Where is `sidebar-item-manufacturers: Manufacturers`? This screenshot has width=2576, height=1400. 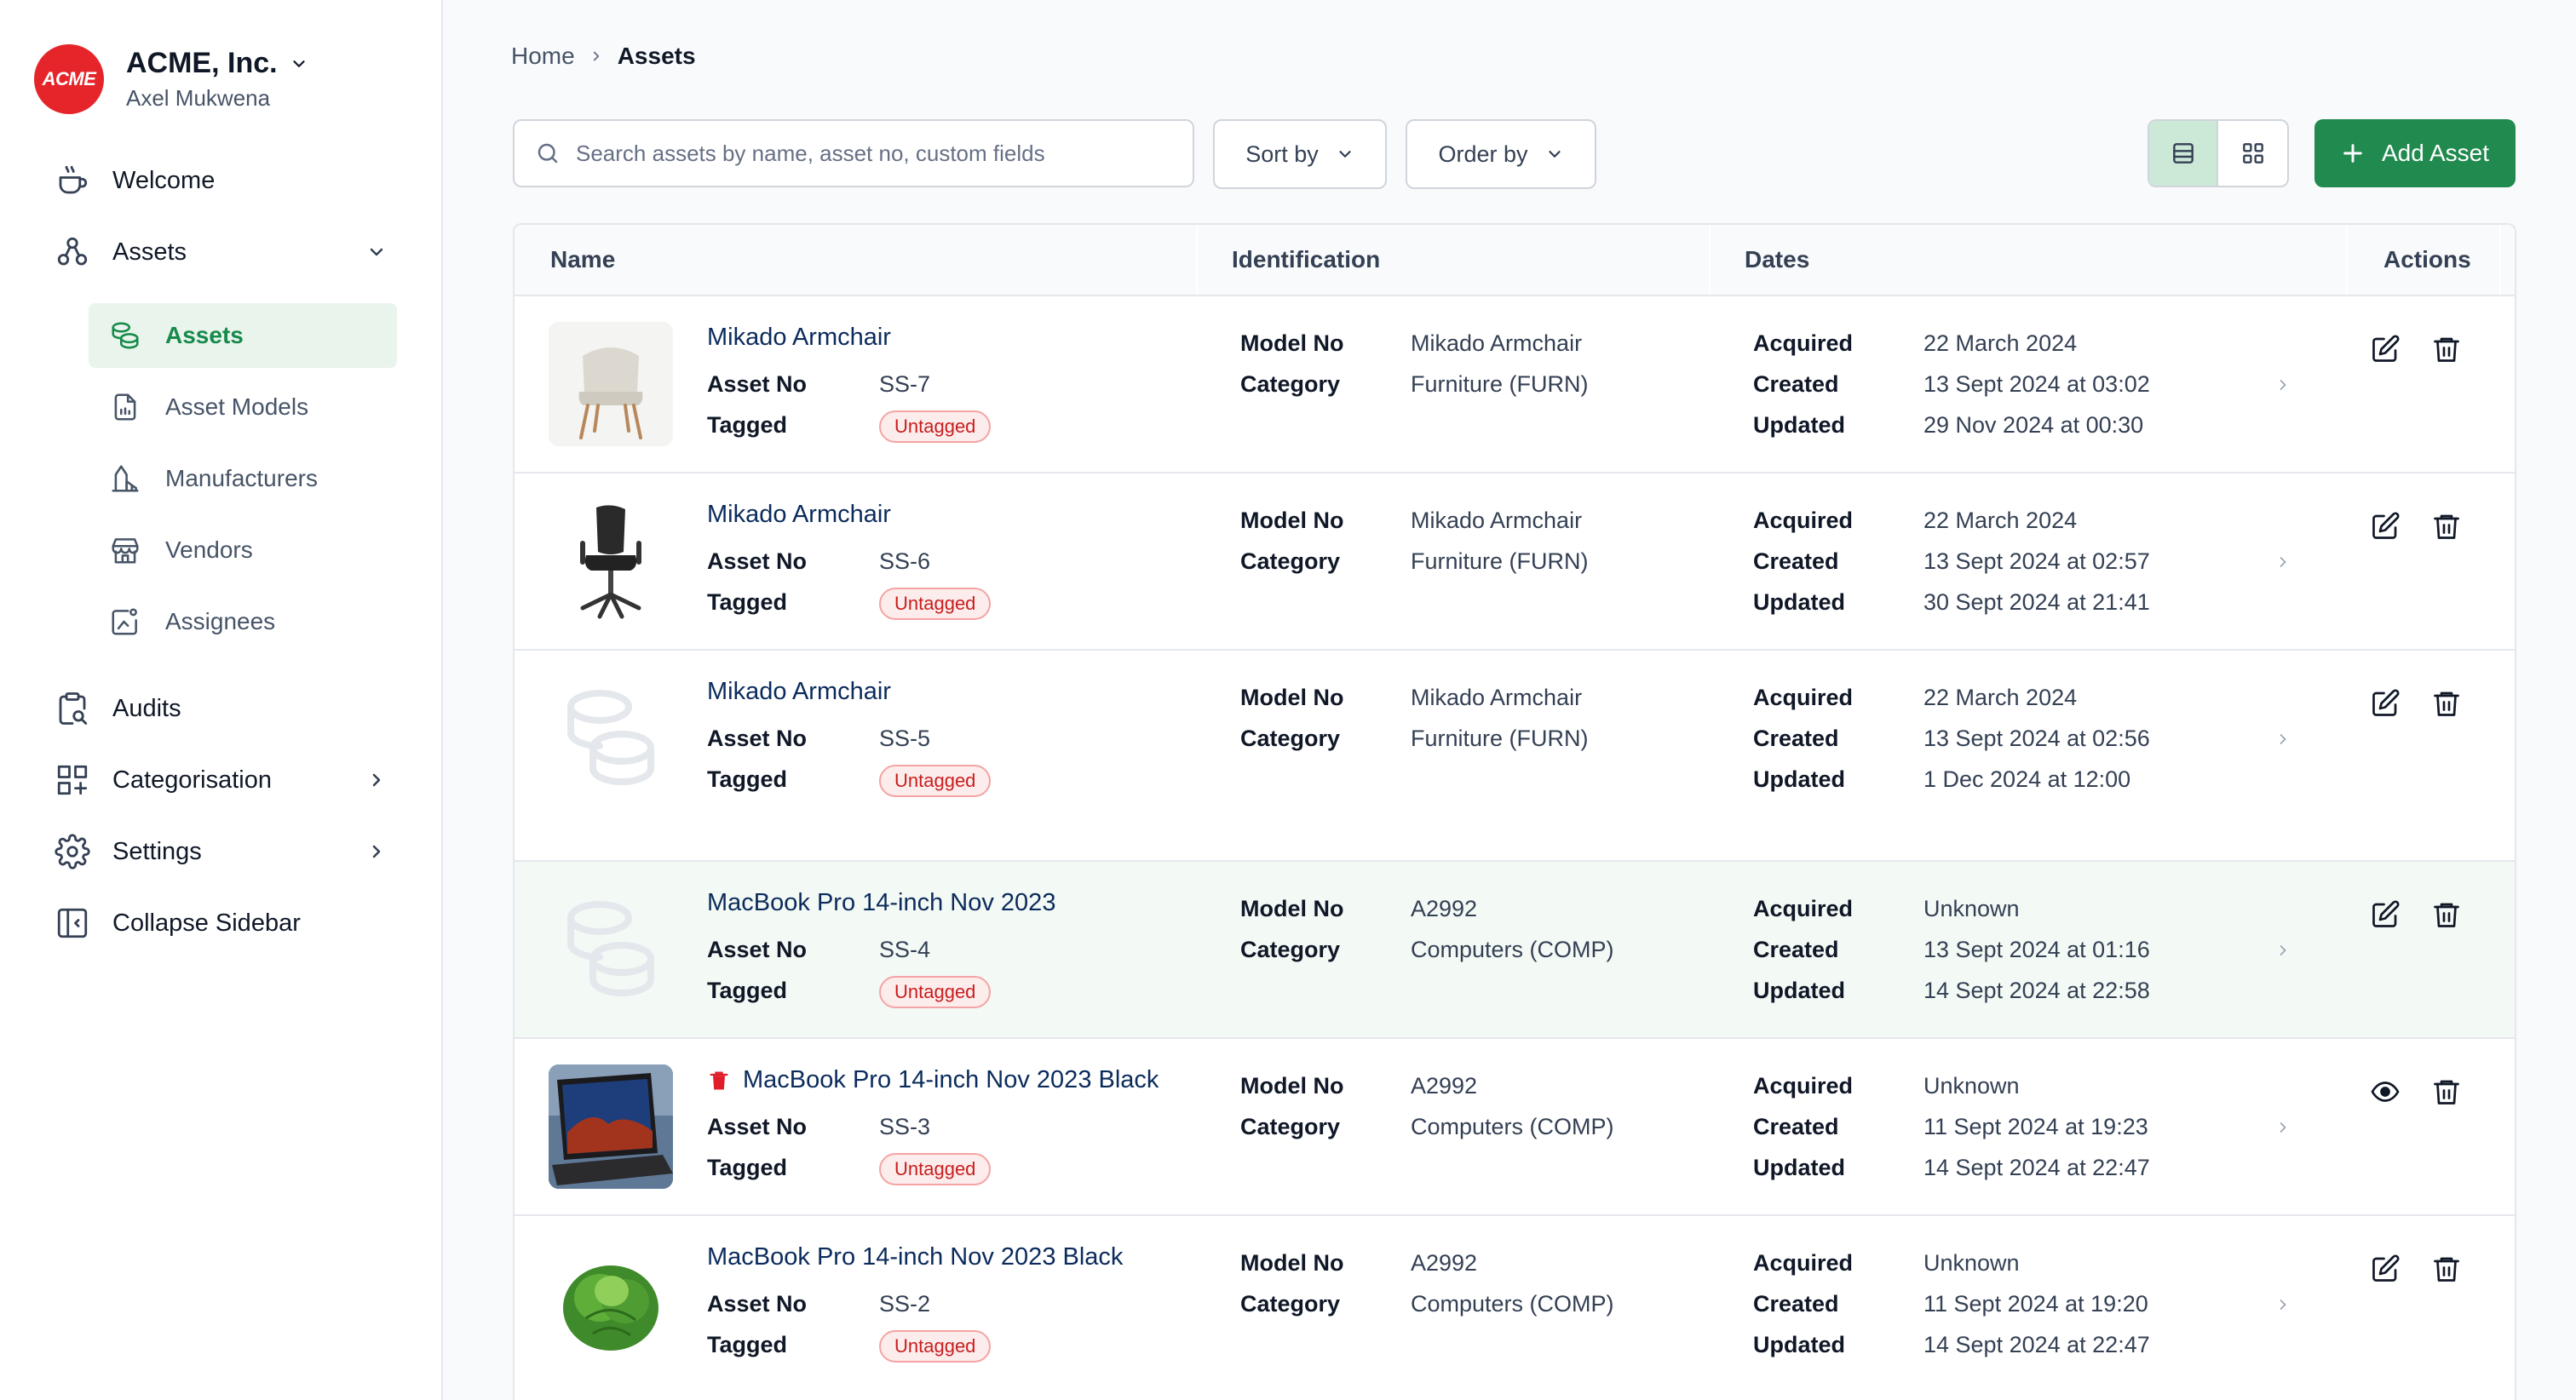 sidebar-item-manufacturers: Manufacturers is located at coordinates (243, 479).